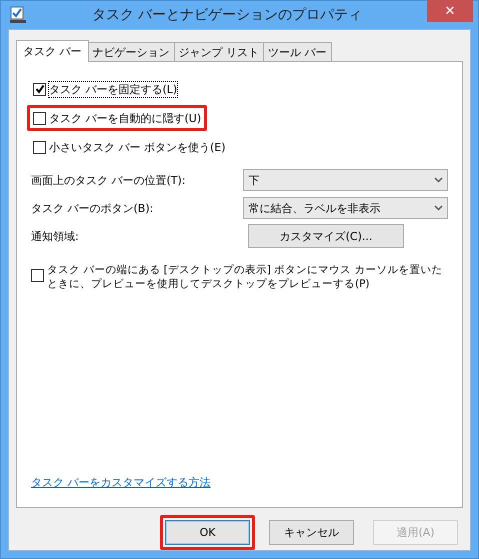  I want to click on app-icon, so click(18, 15).